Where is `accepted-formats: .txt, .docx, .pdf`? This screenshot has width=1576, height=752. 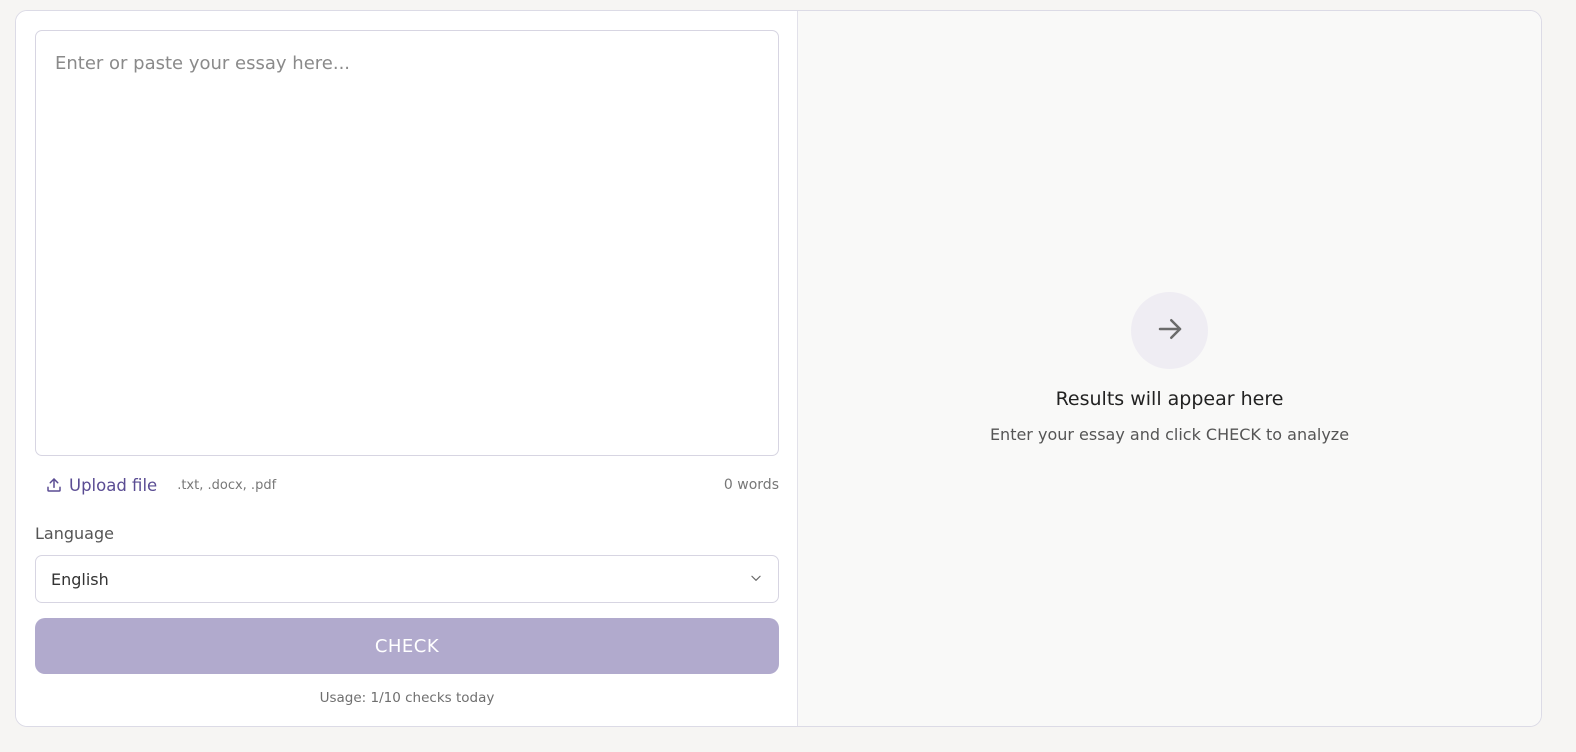 accepted-formats: .txt, .docx, .pdf is located at coordinates (227, 485).